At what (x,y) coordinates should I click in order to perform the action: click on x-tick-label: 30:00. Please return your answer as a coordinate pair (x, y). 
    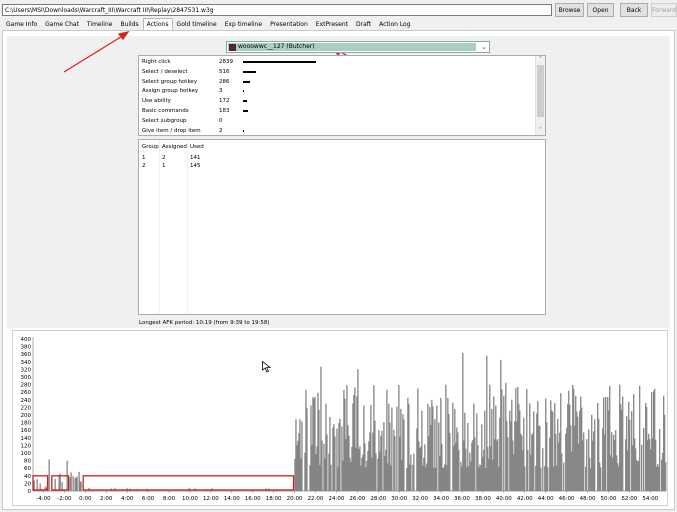
    Looking at the image, I should click on (399, 499).